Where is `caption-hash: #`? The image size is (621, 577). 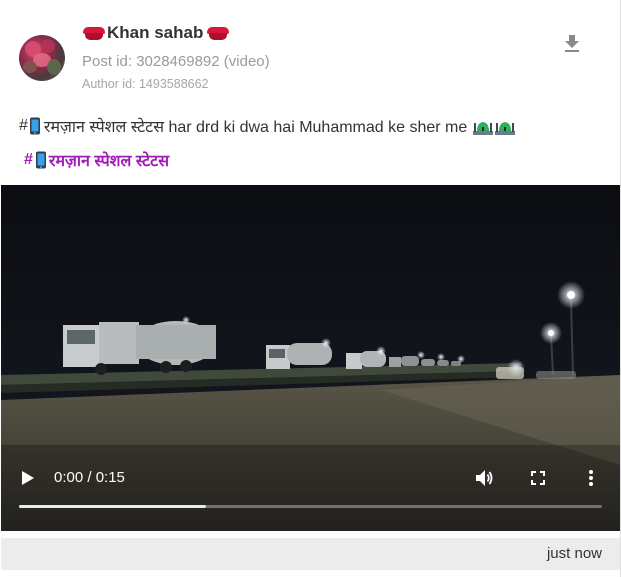
caption-hash: # is located at coordinates (23, 125).